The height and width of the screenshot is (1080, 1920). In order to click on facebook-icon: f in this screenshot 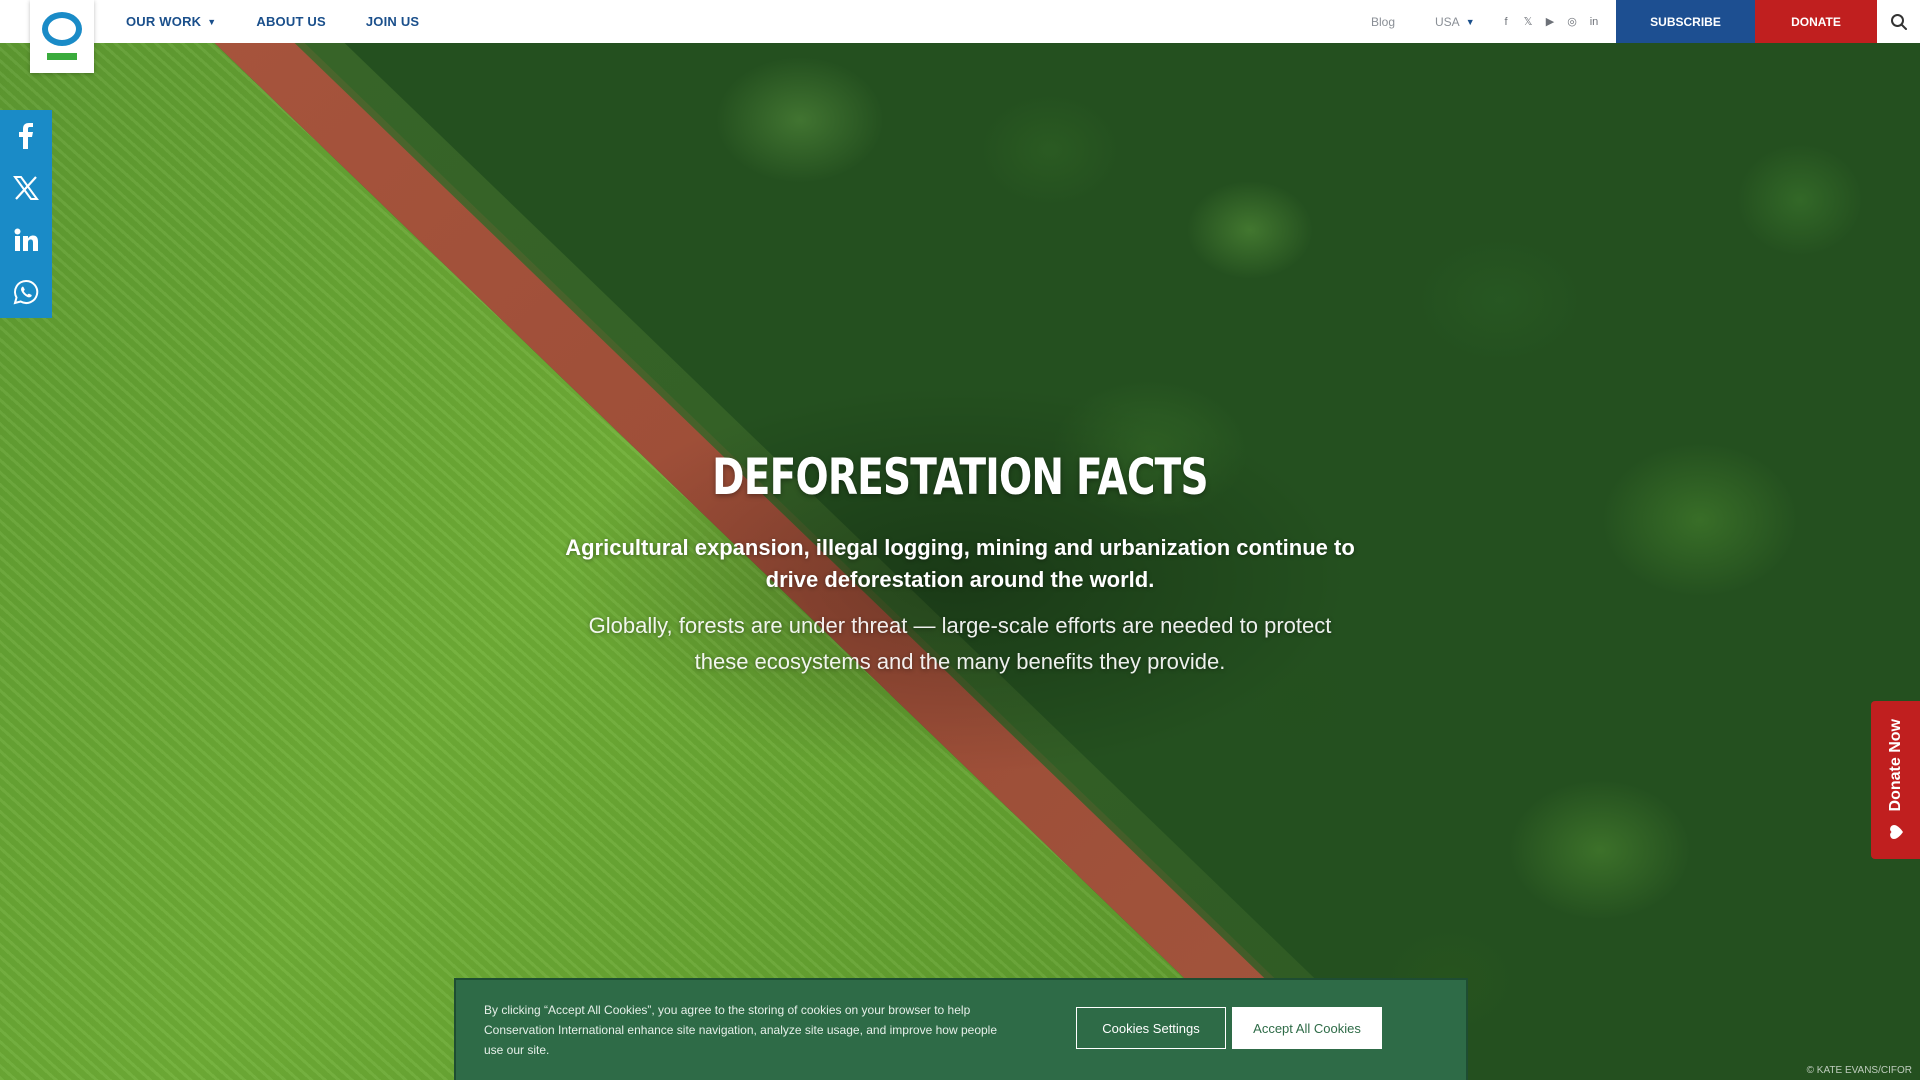, I will do `click(1506, 22)`.